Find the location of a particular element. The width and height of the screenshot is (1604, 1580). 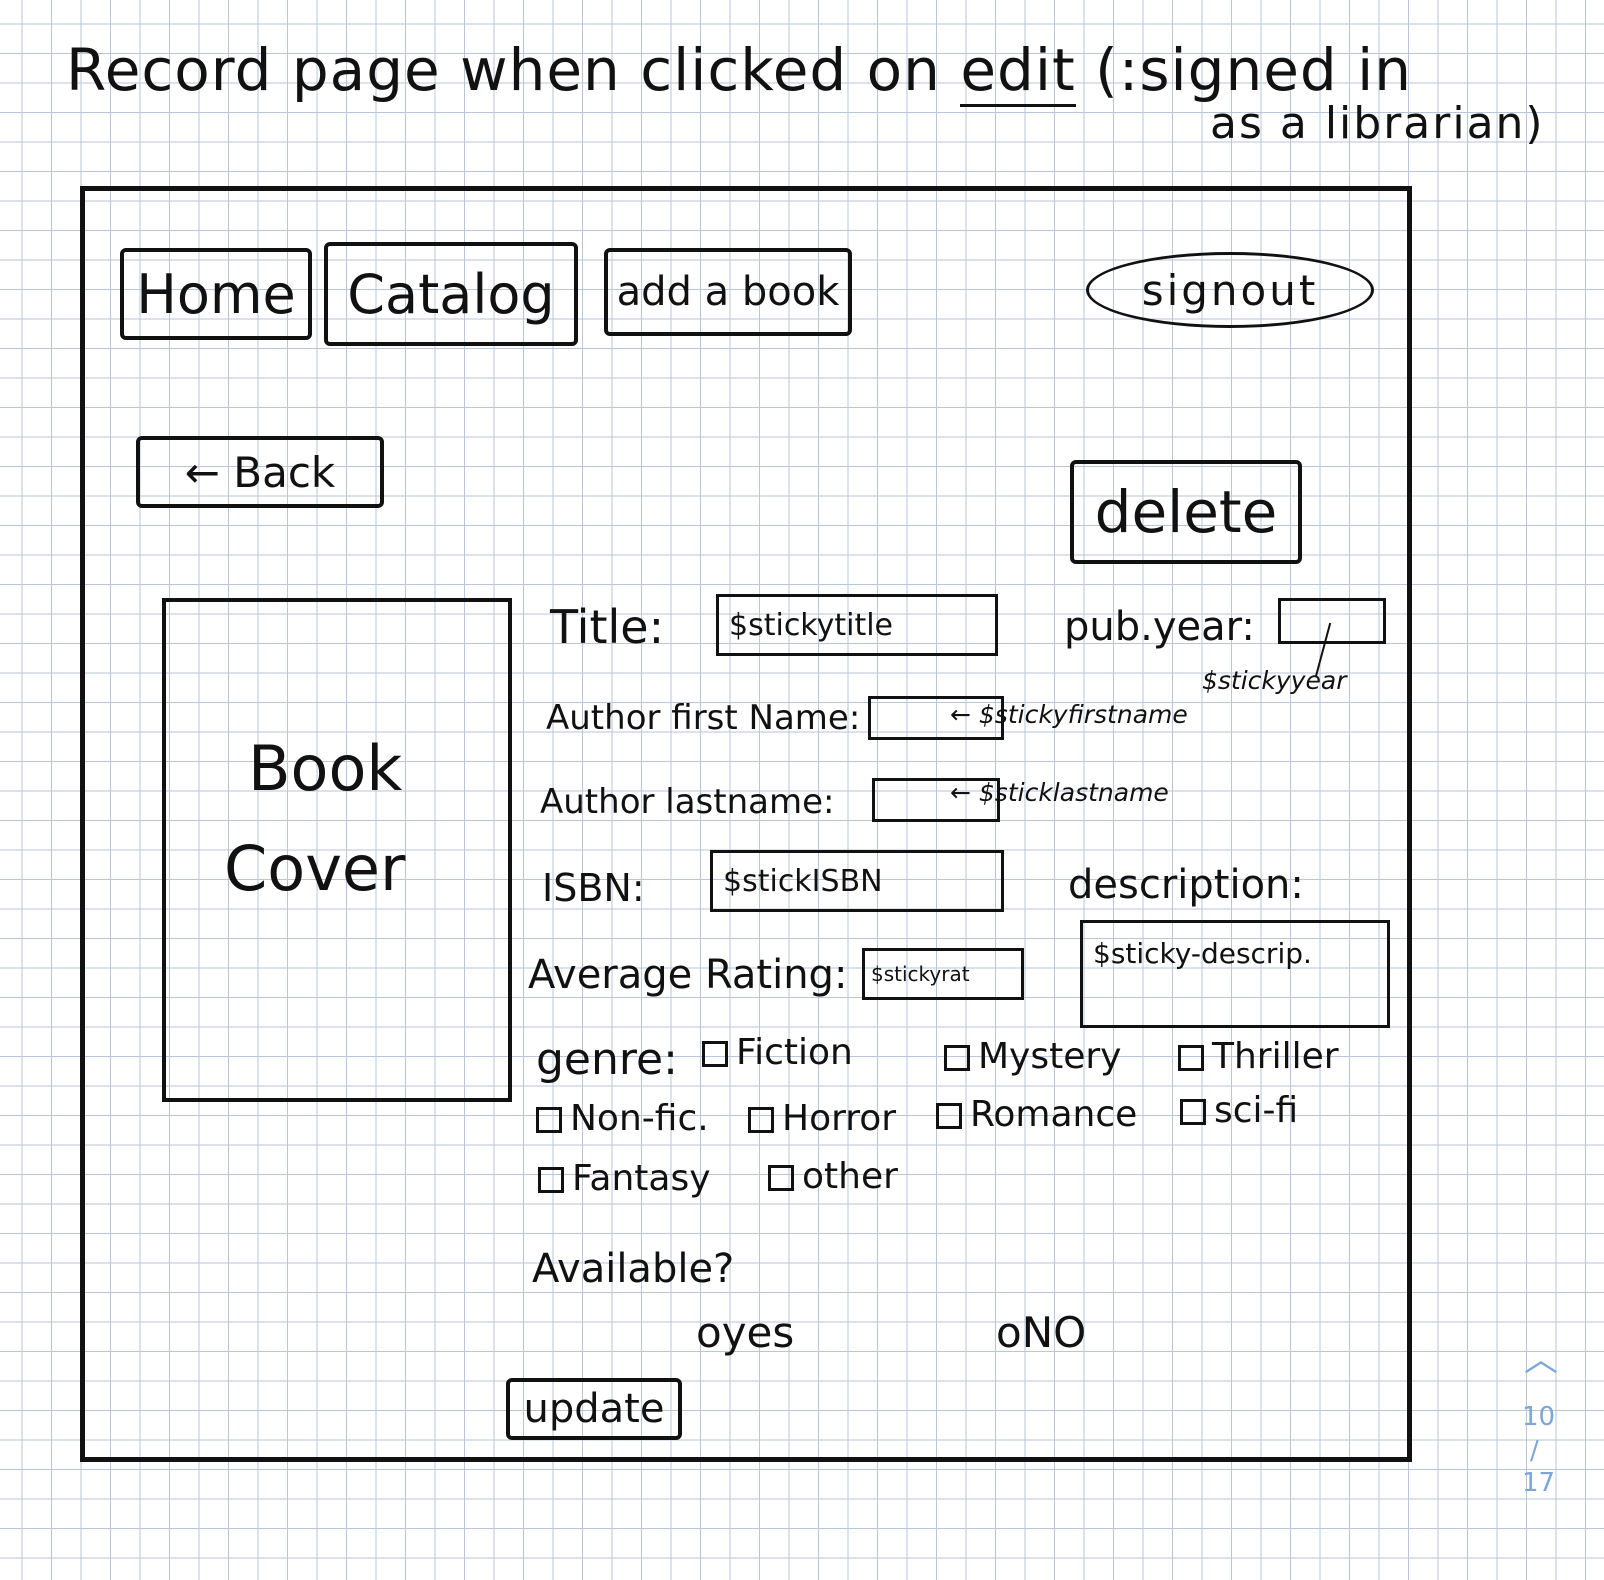

checkbox-scifi is located at coordinates (1193, 1112).